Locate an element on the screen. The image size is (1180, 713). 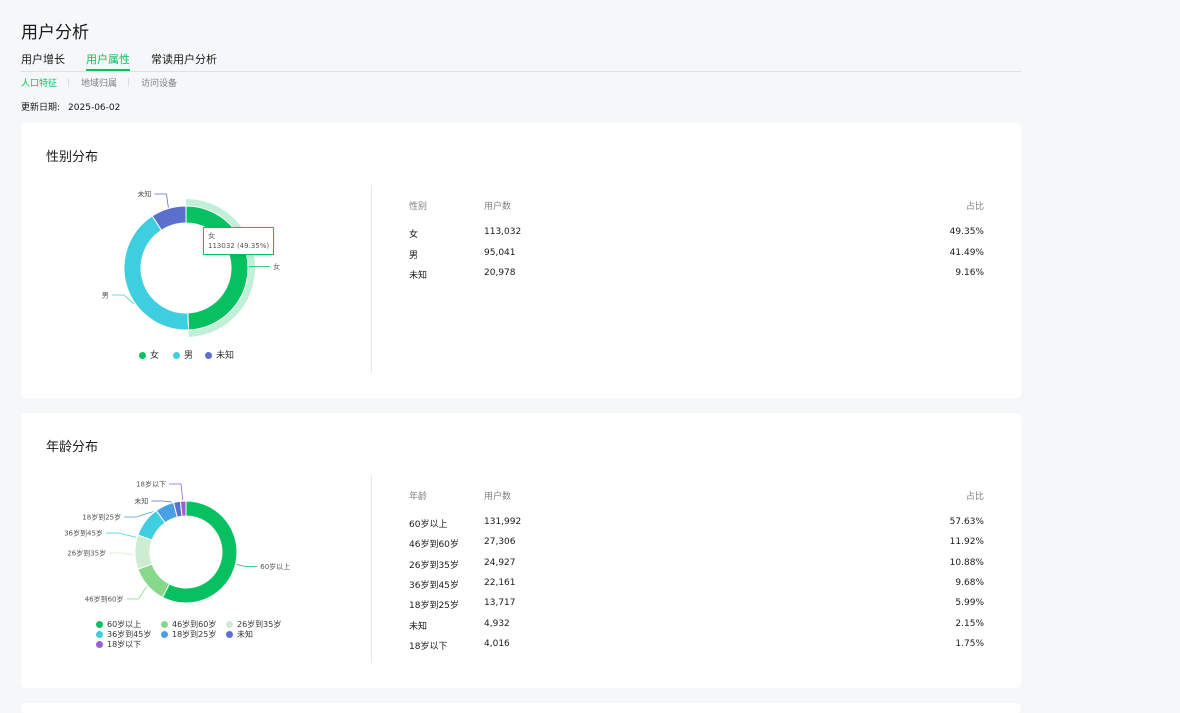
legend-item-age-18-25: 18岁到25岁 is located at coordinates (188, 634).